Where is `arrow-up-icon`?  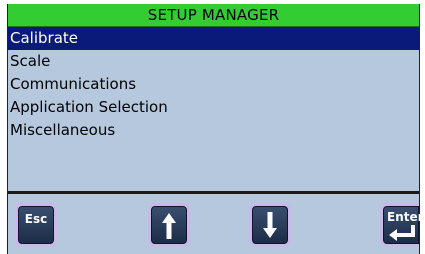
arrow-up-icon is located at coordinates (169, 226).